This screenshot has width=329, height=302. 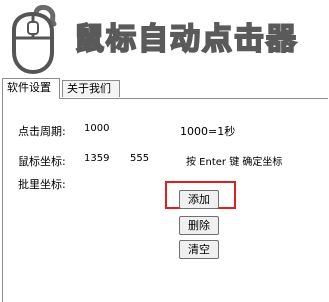 What do you see at coordinates (199, 199) in the screenshot?
I see `add-button: 添加` at bounding box center [199, 199].